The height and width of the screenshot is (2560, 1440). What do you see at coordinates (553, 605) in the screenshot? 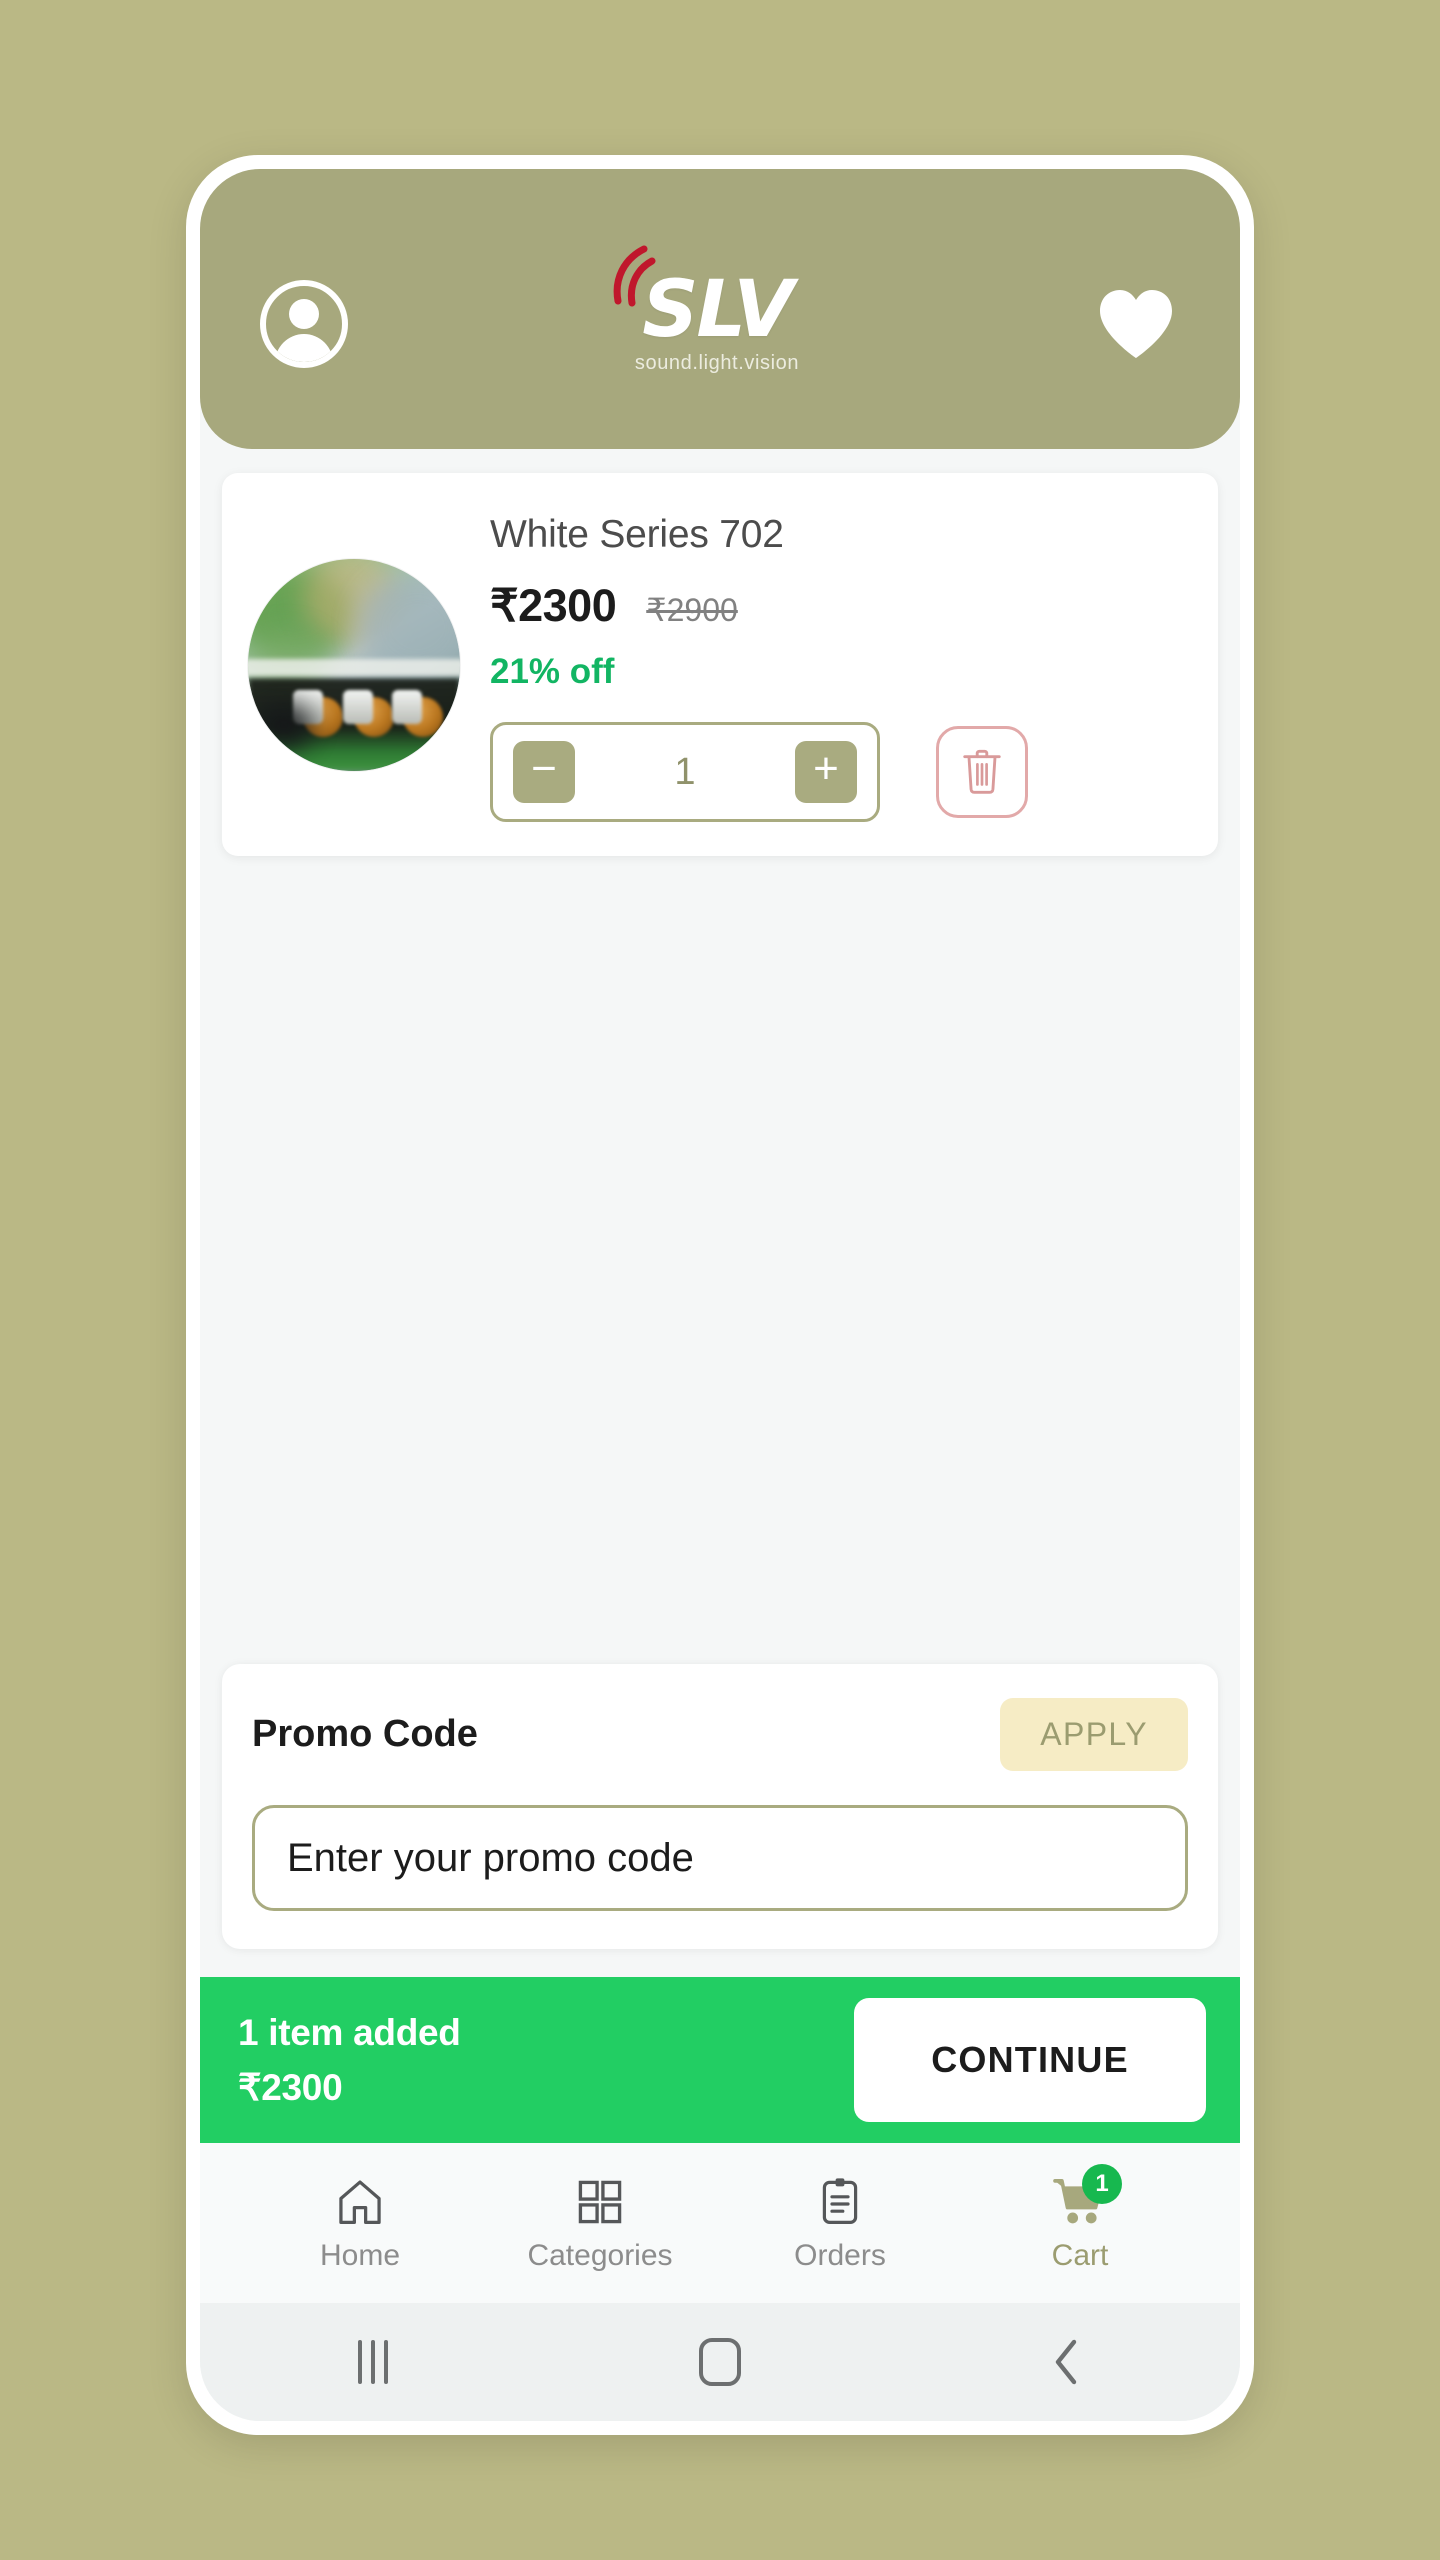
I see `product-price: ₹2300` at bounding box center [553, 605].